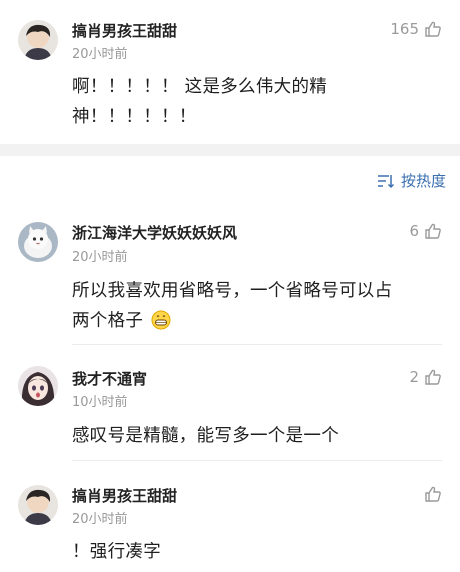 This screenshot has height=572, width=460. What do you see at coordinates (134, 117) in the screenshot?
I see `comment-line: 神！！！！！！` at bounding box center [134, 117].